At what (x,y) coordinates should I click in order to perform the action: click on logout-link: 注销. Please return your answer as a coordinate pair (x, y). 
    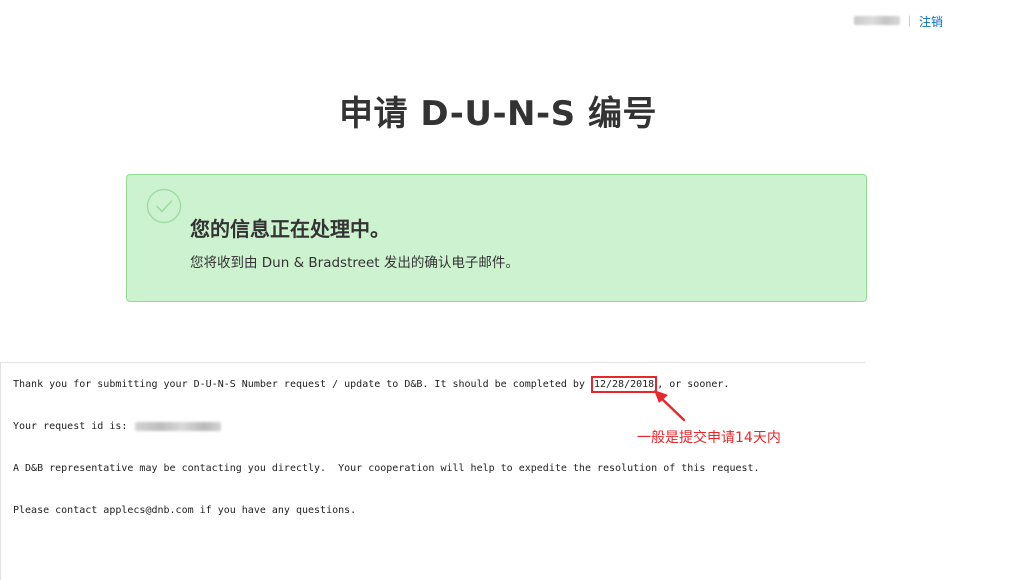
    Looking at the image, I should click on (931, 21).